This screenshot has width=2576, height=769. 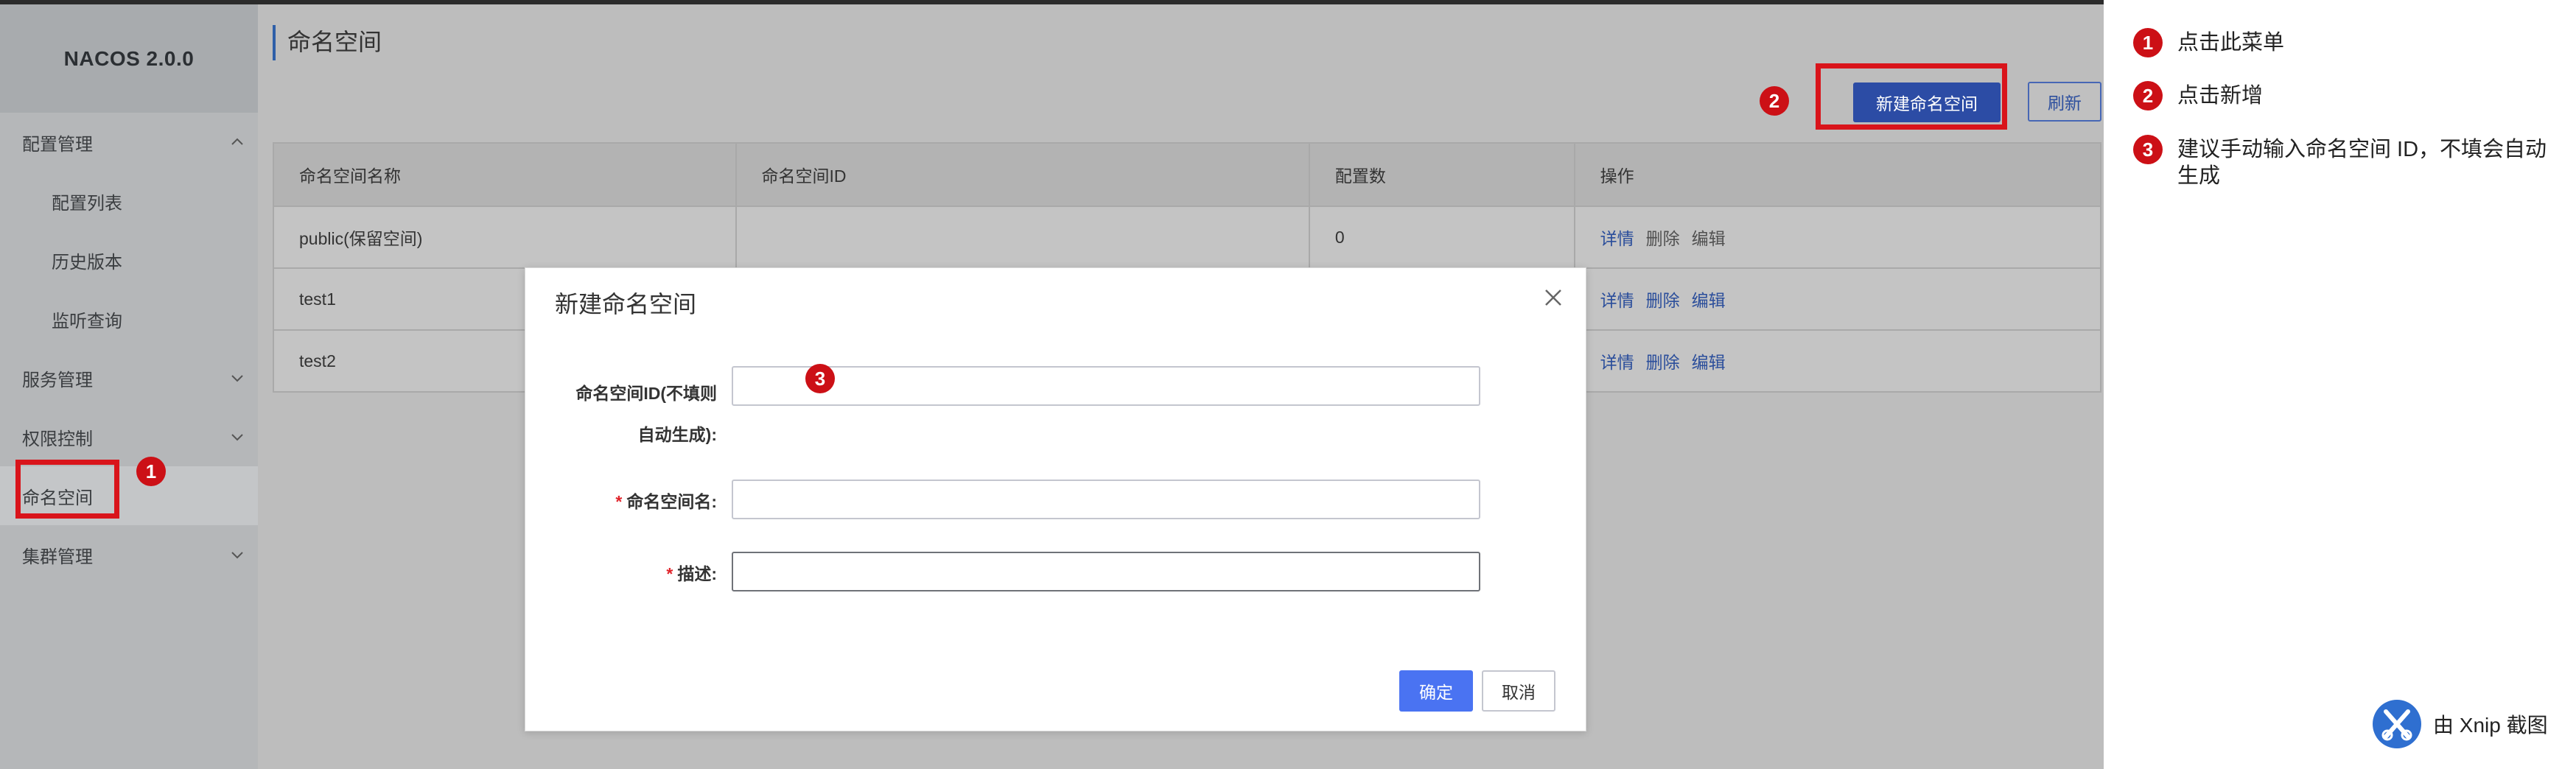 I want to click on cell-namespace-name: public(保留空间), so click(x=505, y=237).